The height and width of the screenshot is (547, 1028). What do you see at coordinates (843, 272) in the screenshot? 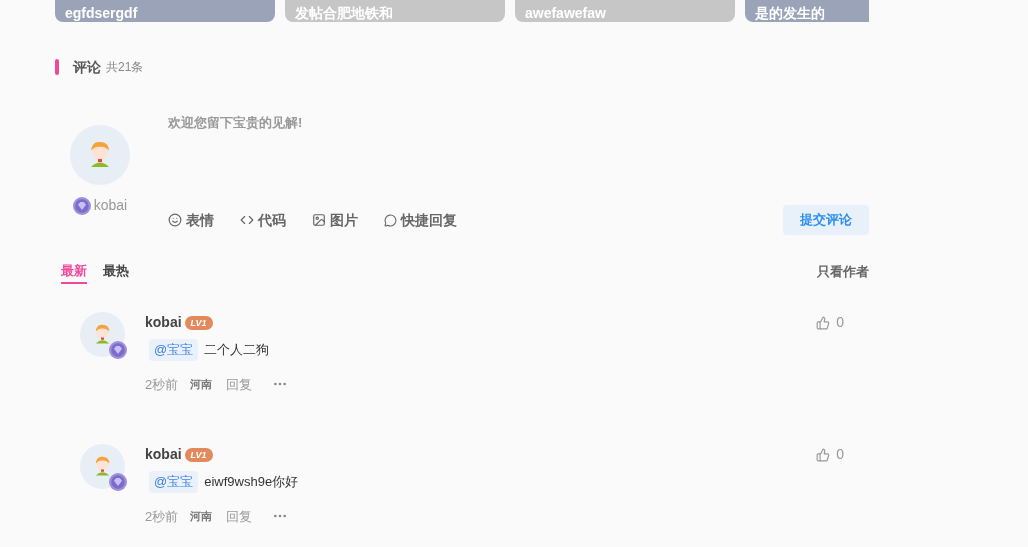
I see `author-only-filter: 只看作者` at bounding box center [843, 272].